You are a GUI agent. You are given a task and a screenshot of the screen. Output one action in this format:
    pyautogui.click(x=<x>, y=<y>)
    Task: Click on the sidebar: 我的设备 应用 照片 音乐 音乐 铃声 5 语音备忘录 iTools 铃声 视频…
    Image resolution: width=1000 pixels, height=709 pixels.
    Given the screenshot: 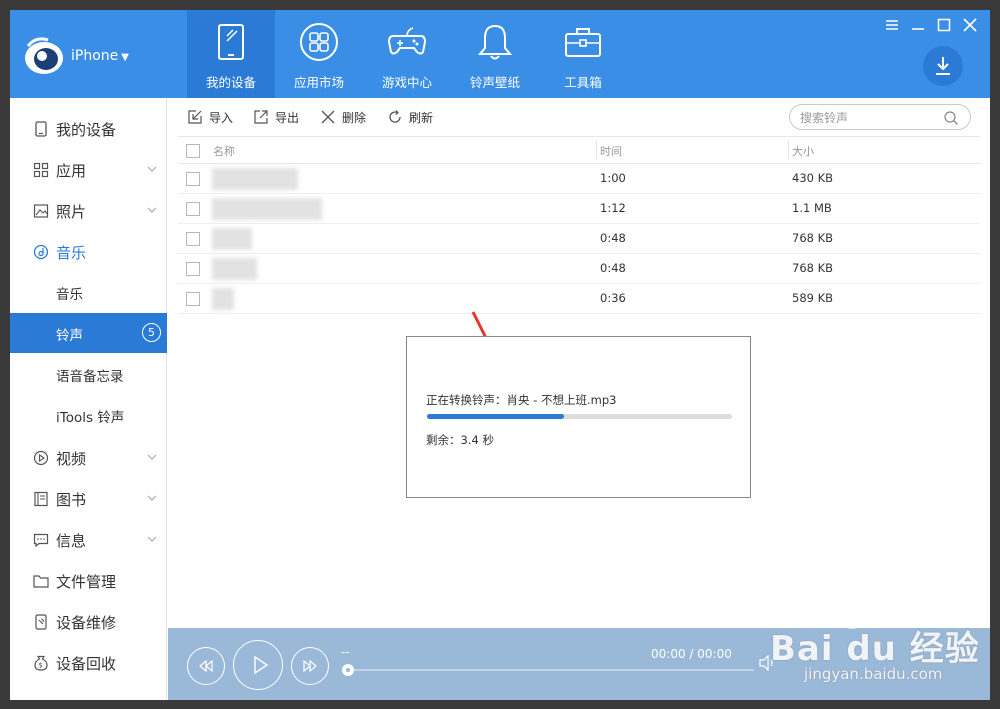 What is the action you would take?
    pyautogui.click(x=88, y=399)
    